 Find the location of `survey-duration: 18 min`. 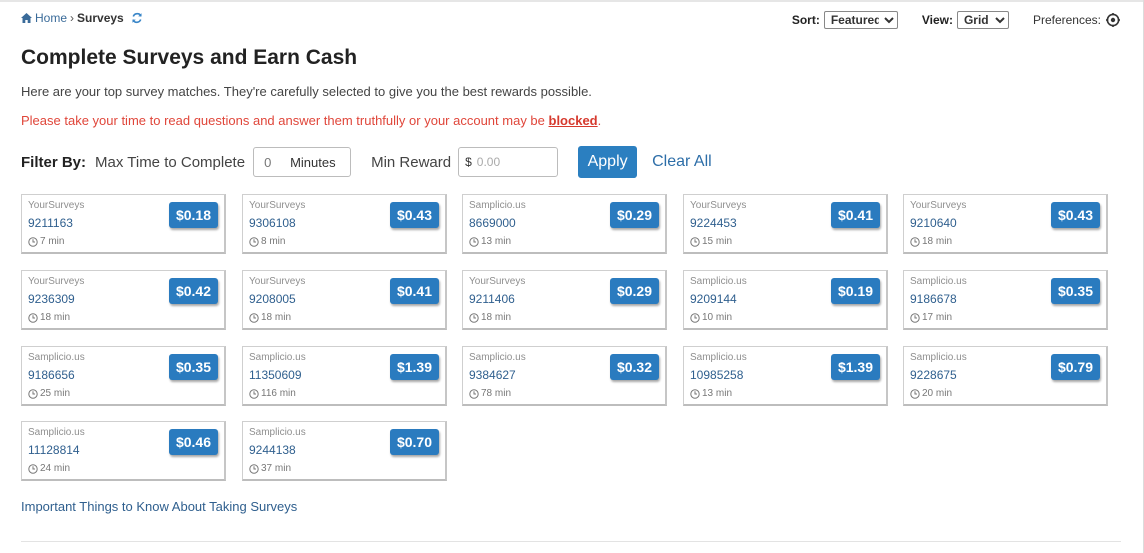

survey-duration: 18 min is located at coordinates (49, 317).